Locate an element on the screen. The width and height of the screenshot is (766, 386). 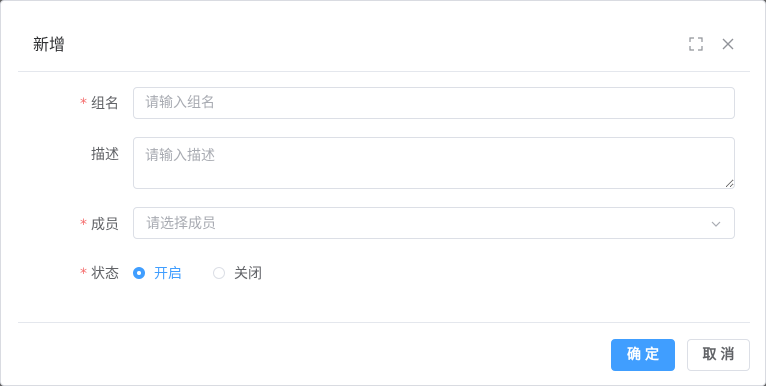
status-radio-off-label: 关闭 is located at coordinates (248, 274).